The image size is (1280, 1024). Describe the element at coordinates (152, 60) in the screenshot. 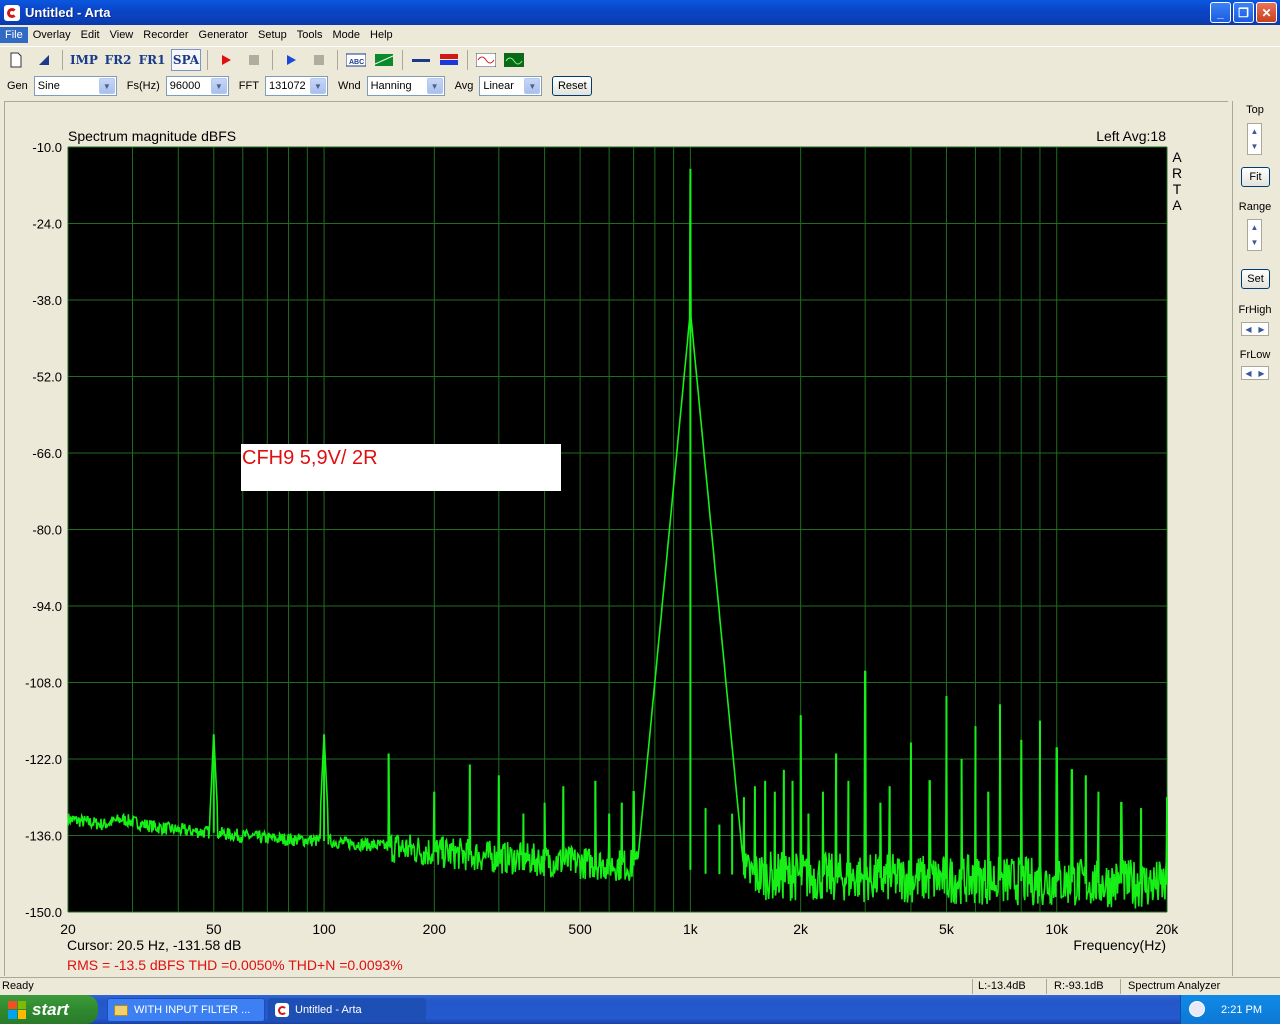

I see `fr1-mode-button: FR1` at that location.